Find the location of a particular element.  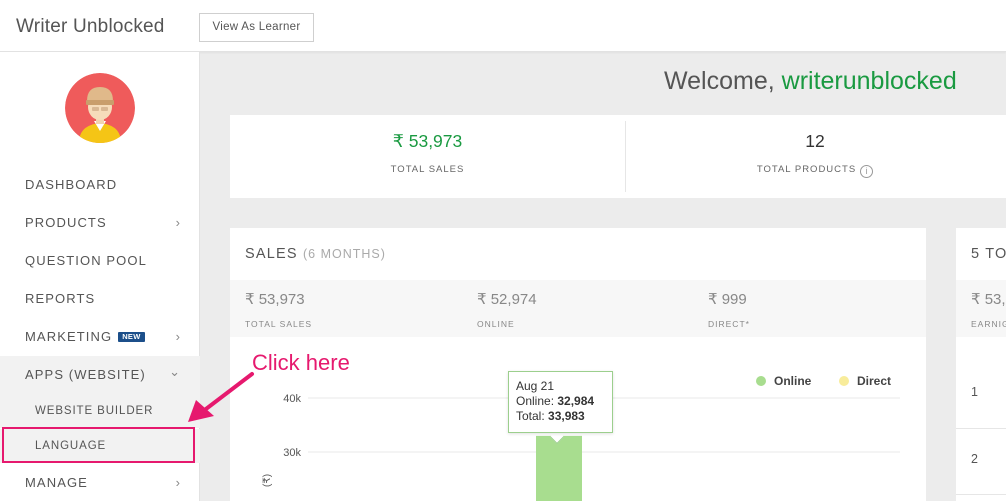

summary-online-value: ₹ 52,974 is located at coordinates (507, 299).